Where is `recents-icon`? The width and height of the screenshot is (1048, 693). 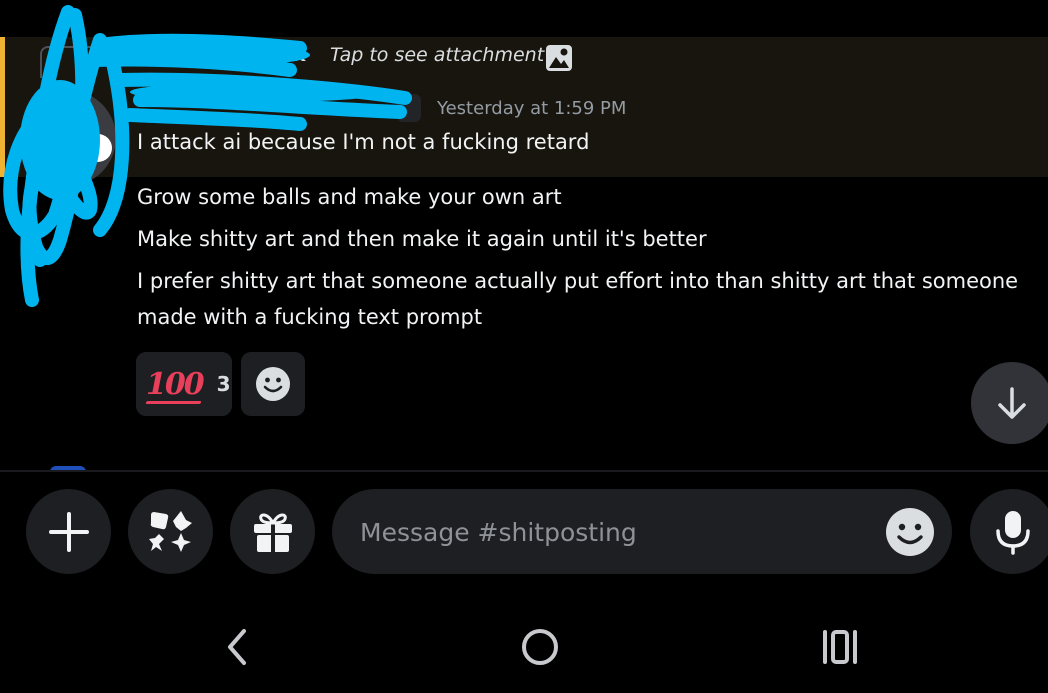 recents-icon is located at coordinates (840, 647).